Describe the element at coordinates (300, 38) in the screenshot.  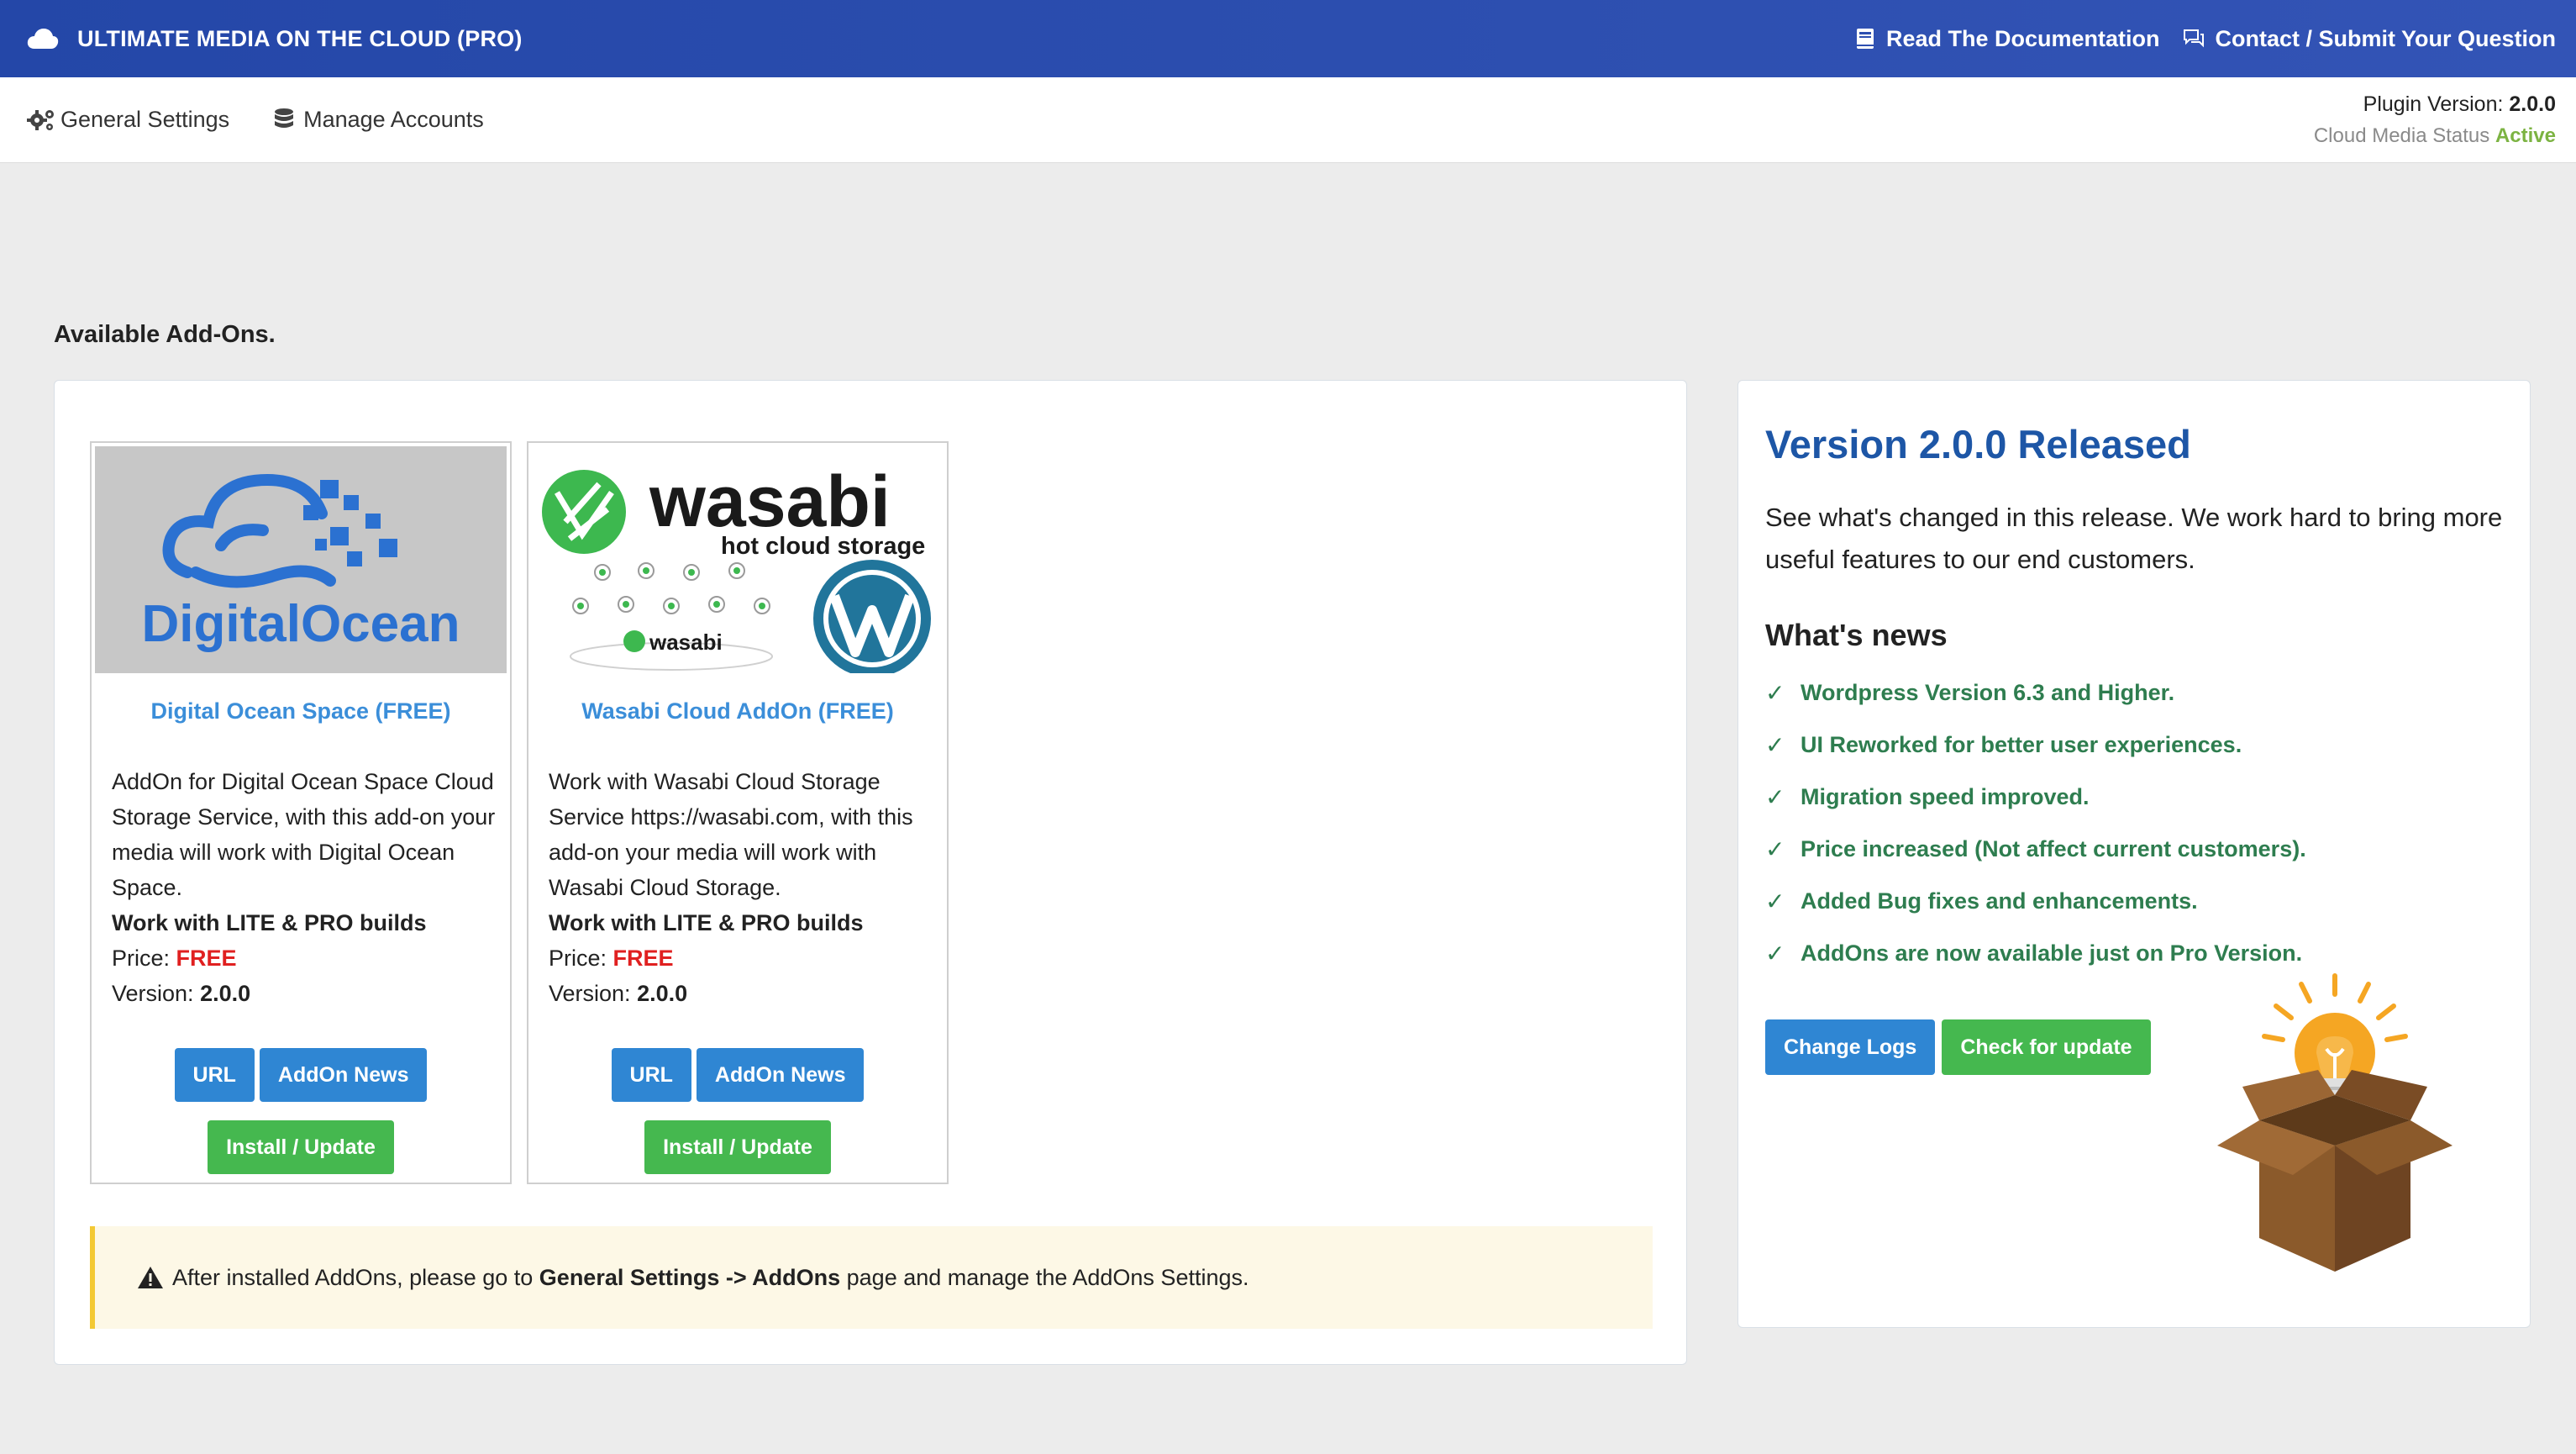
I see `app-title: ULTIMATE MEDIA ON THE CLOUD (PRO)` at that location.